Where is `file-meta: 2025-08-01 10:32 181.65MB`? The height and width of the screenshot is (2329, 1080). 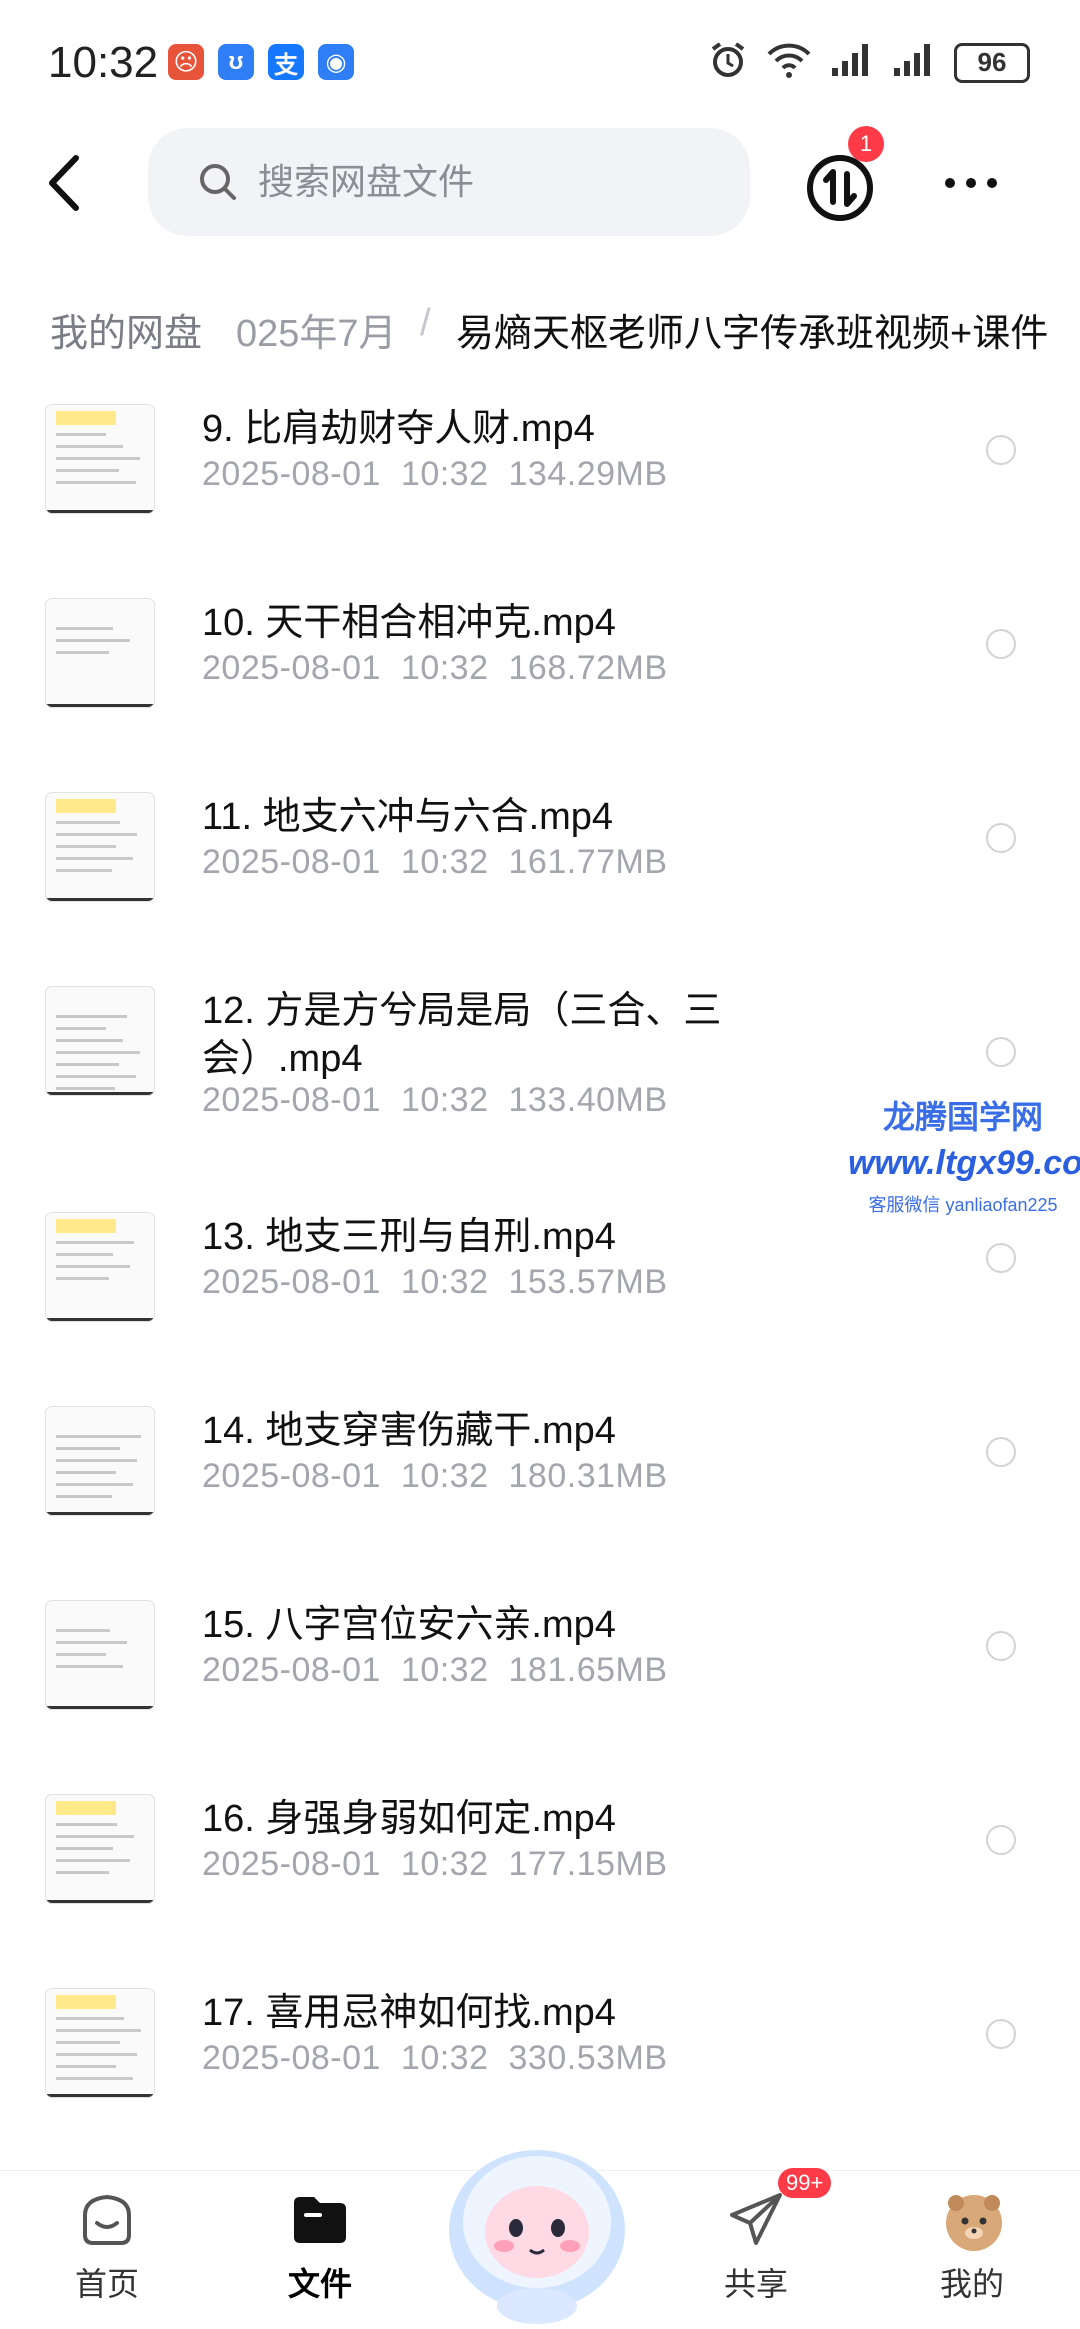 file-meta: 2025-08-01 10:32 181.65MB is located at coordinates (445, 1670).